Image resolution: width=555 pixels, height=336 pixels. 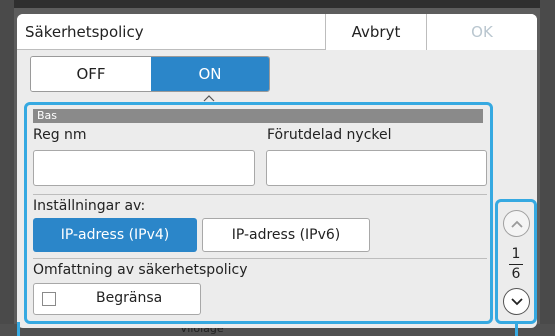 What do you see at coordinates (329, 135) in the screenshot?
I see `psk-label: Förutdelad nyckel` at bounding box center [329, 135].